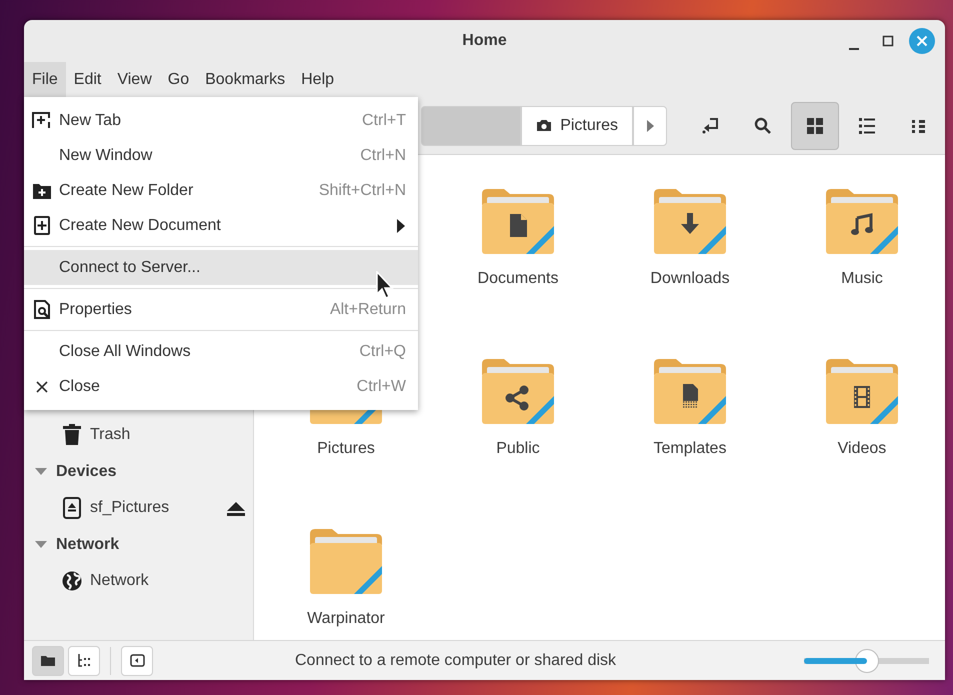 Image resolution: width=953 pixels, height=695 pixels. What do you see at coordinates (690, 449) in the screenshot?
I see `file-name: Templates` at bounding box center [690, 449].